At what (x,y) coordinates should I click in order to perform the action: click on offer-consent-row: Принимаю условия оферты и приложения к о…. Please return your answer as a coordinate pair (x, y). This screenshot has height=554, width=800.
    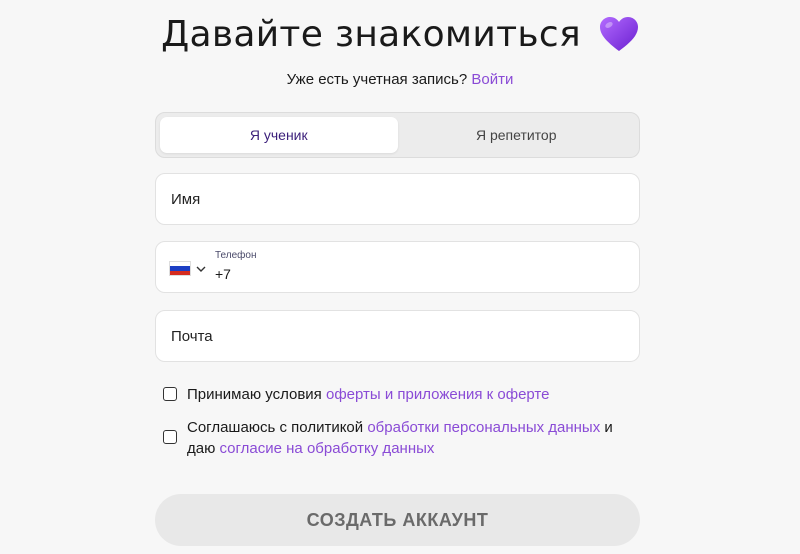
    Looking at the image, I should click on (403, 394).